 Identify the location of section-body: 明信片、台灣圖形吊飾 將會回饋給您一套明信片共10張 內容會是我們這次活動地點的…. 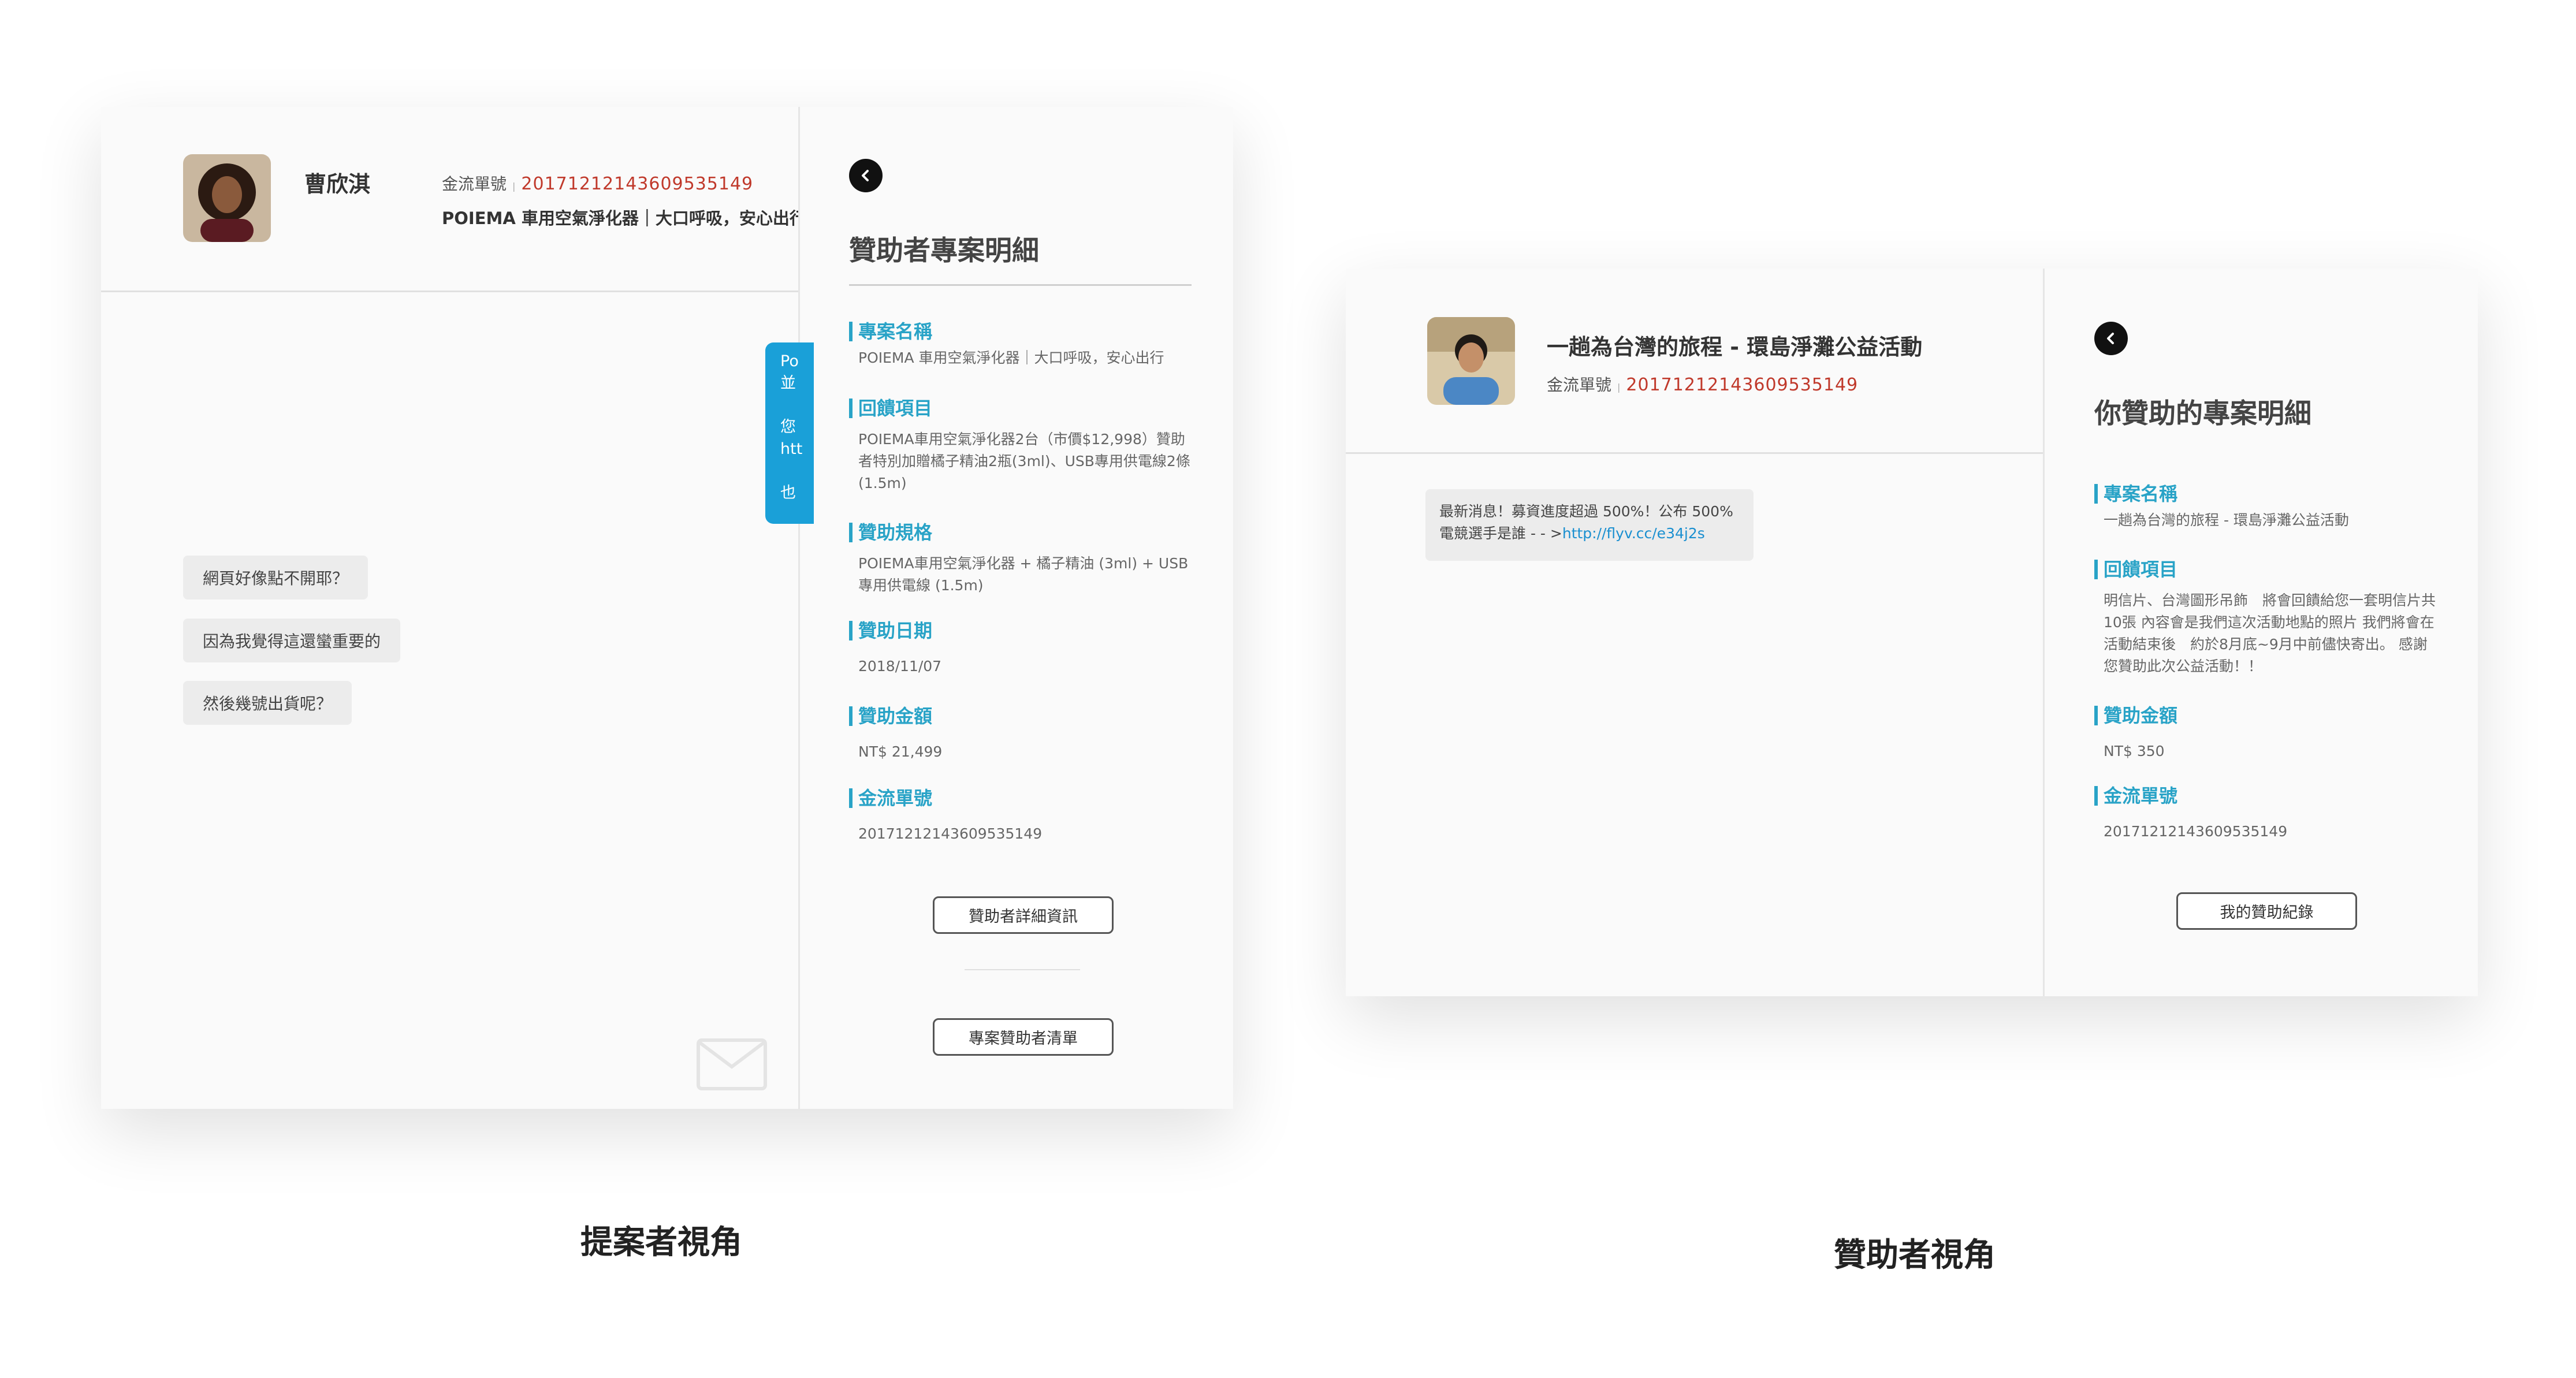
(2270, 633).